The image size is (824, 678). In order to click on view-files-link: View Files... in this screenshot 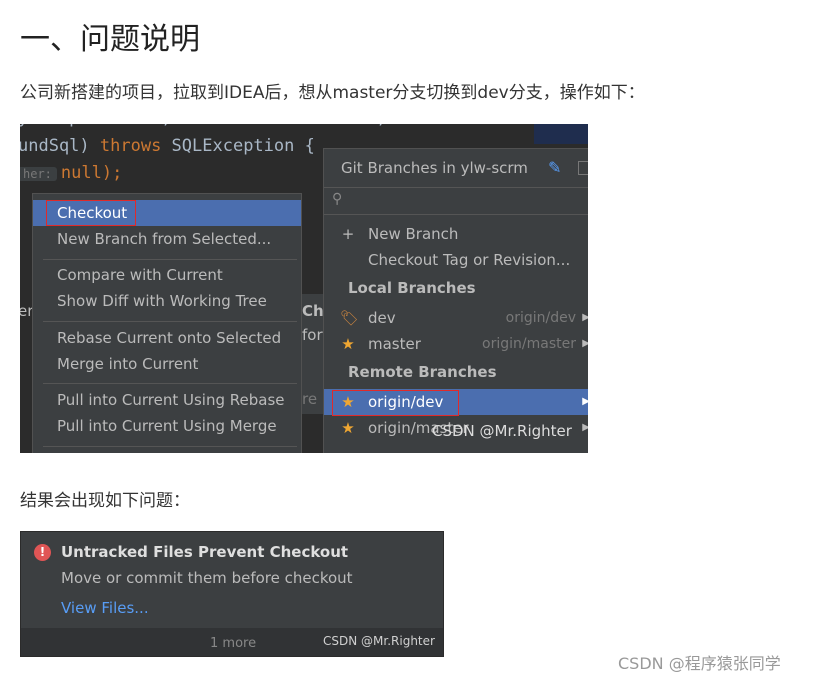, I will do `click(105, 608)`.